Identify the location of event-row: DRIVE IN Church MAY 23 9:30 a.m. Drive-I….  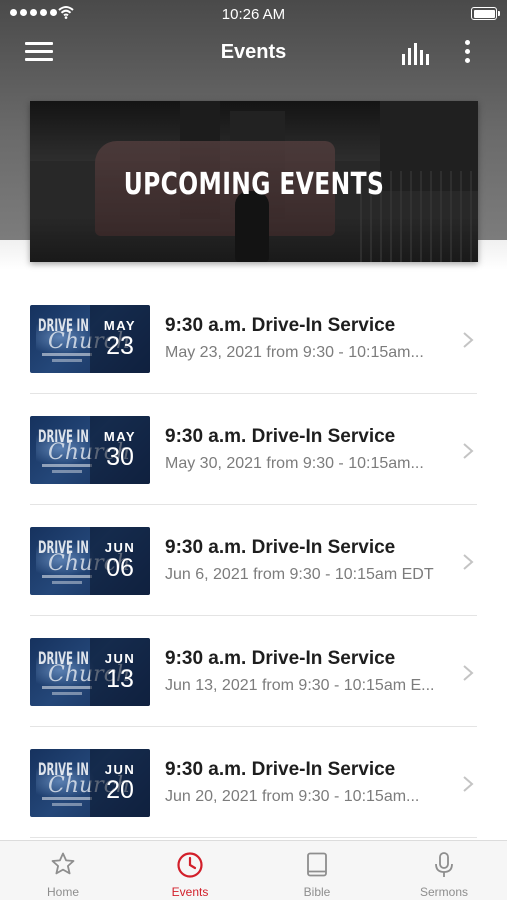
(253, 338).